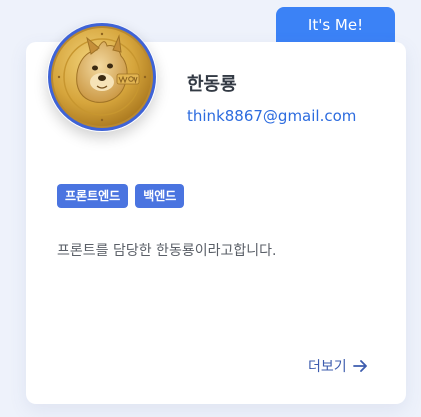 Image resolution: width=421 pixels, height=417 pixels. Describe the element at coordinates (93, 196) in the screenshot. I see `tag-frontend: 프론트엔드` at that location.